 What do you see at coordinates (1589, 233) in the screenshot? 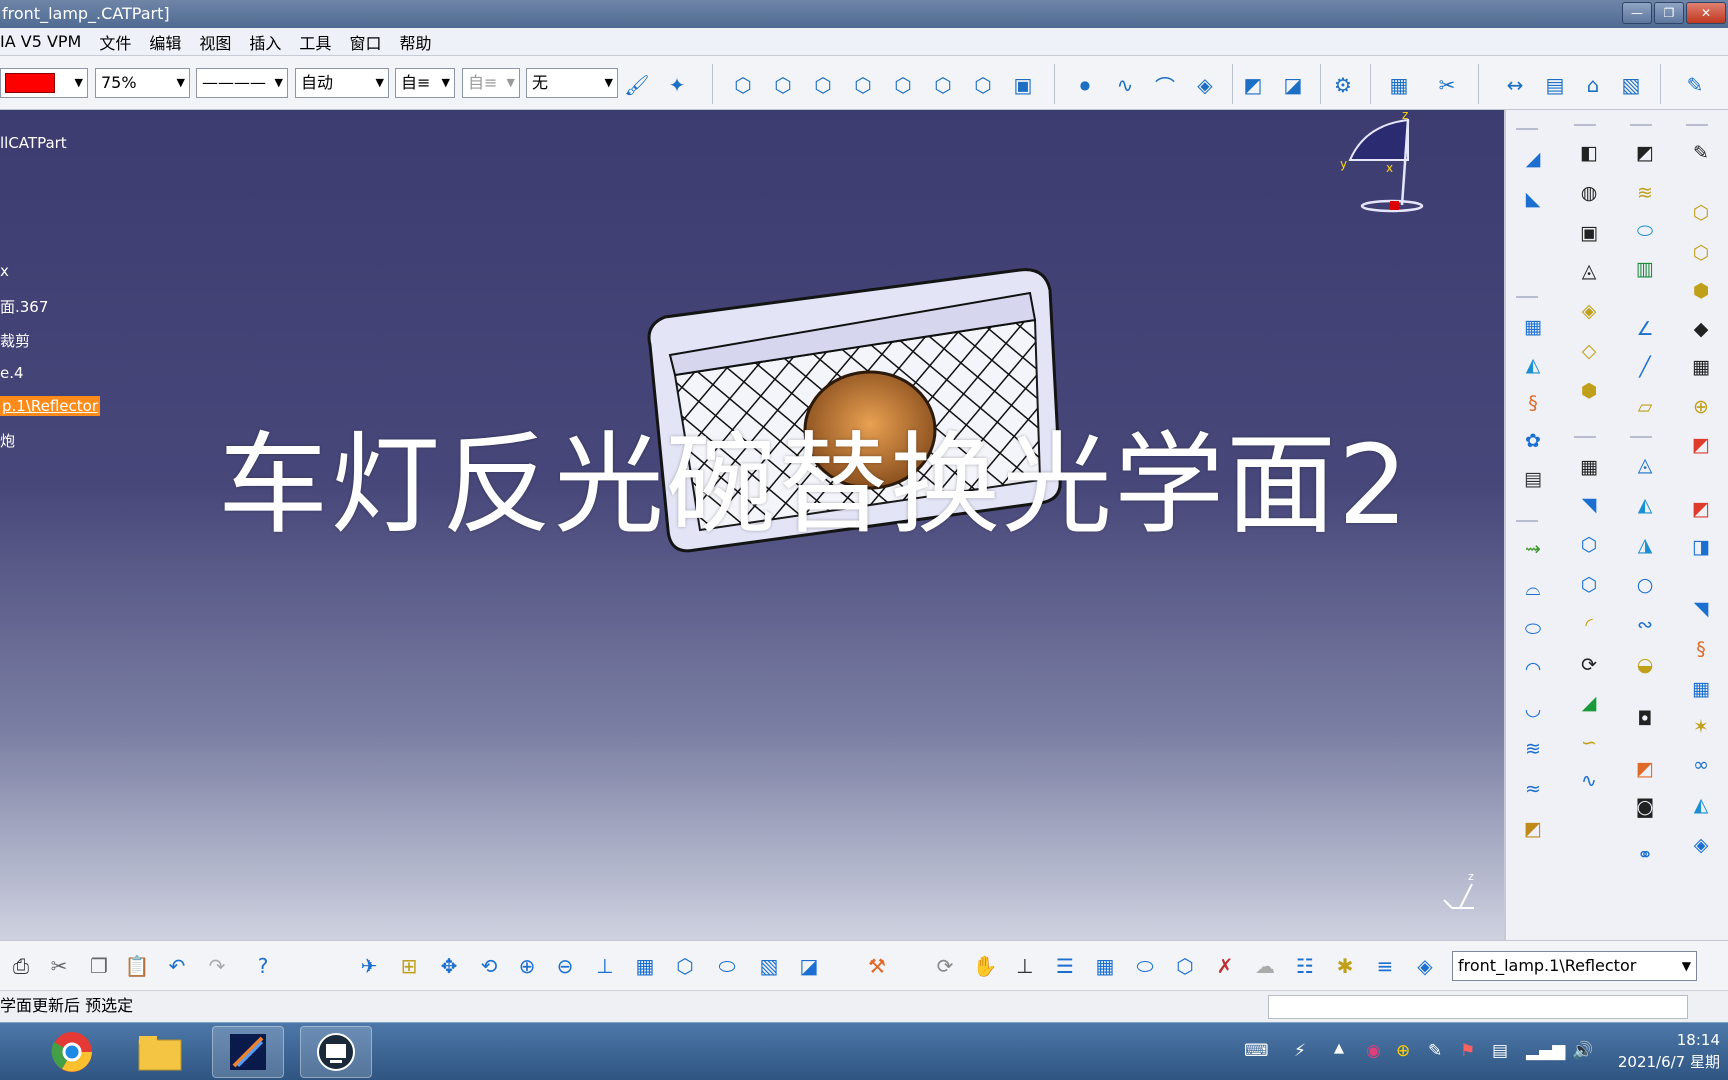
I see `pocket-icon: ▣` at bounding box center [1589, 233].